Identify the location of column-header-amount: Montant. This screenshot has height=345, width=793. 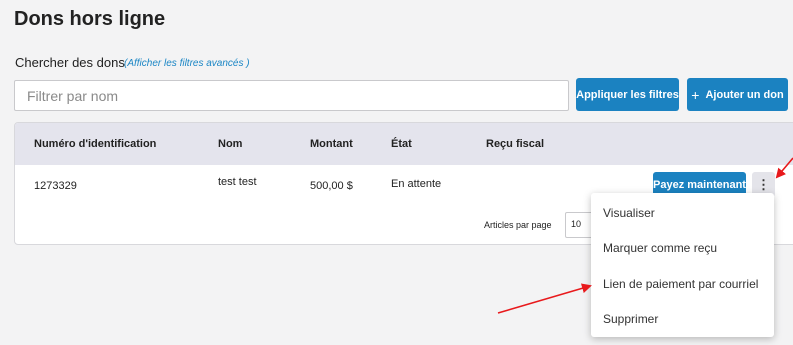
(331, 144).